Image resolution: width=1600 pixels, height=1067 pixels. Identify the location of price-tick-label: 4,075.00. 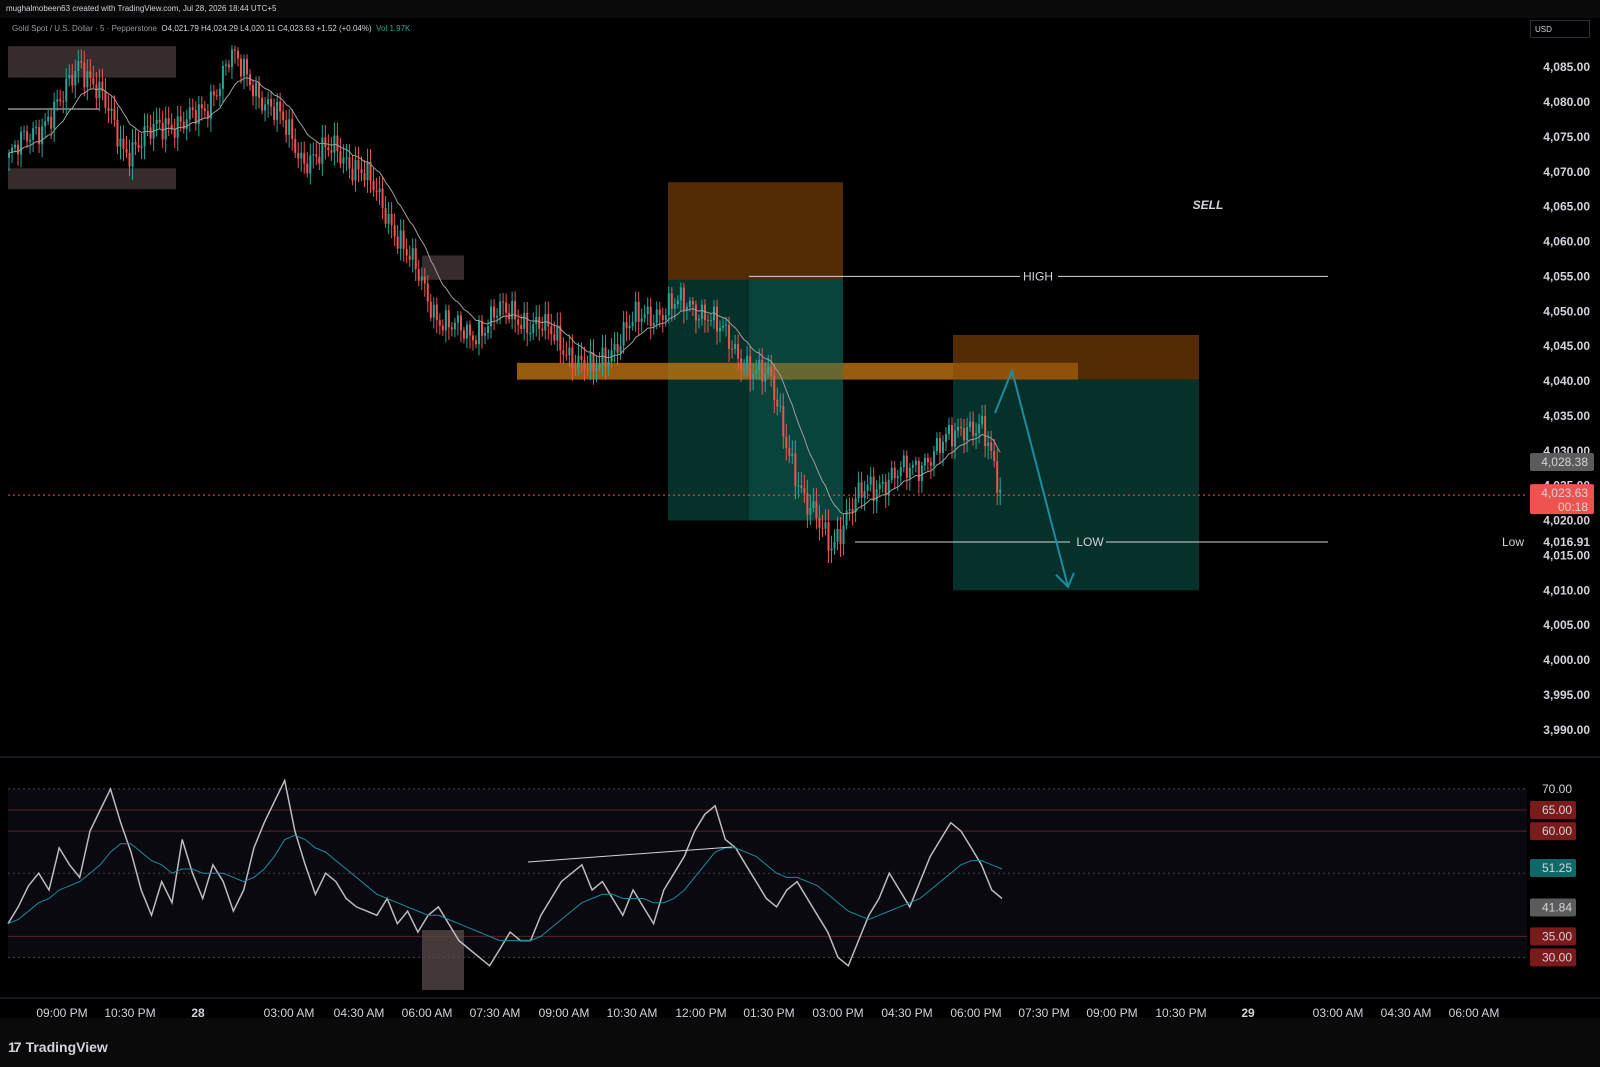
(1566, 137).